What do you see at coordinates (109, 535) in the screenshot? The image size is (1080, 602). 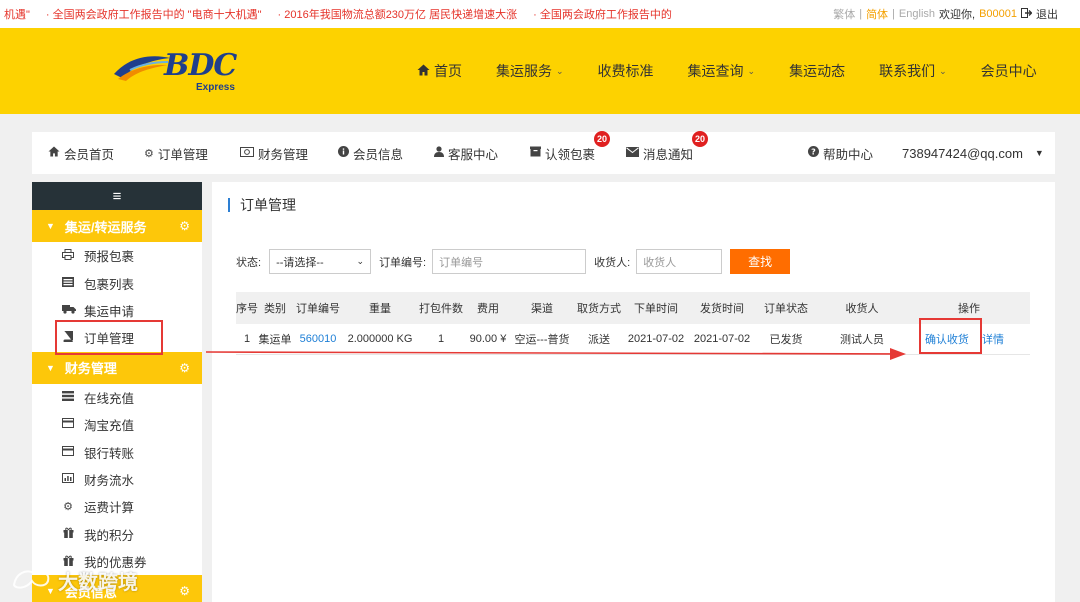 I see `sidebar-item-label: 我的积分` at bounding box center [109, 535].